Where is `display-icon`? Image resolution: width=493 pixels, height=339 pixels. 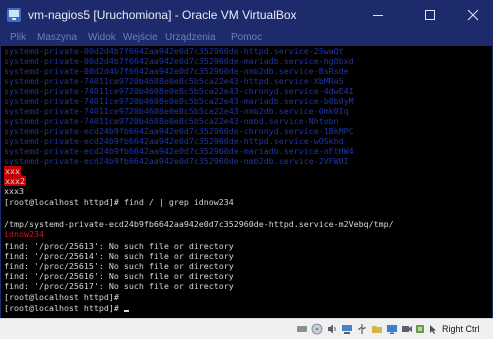
display-icon is located at coordinates (392, 329).